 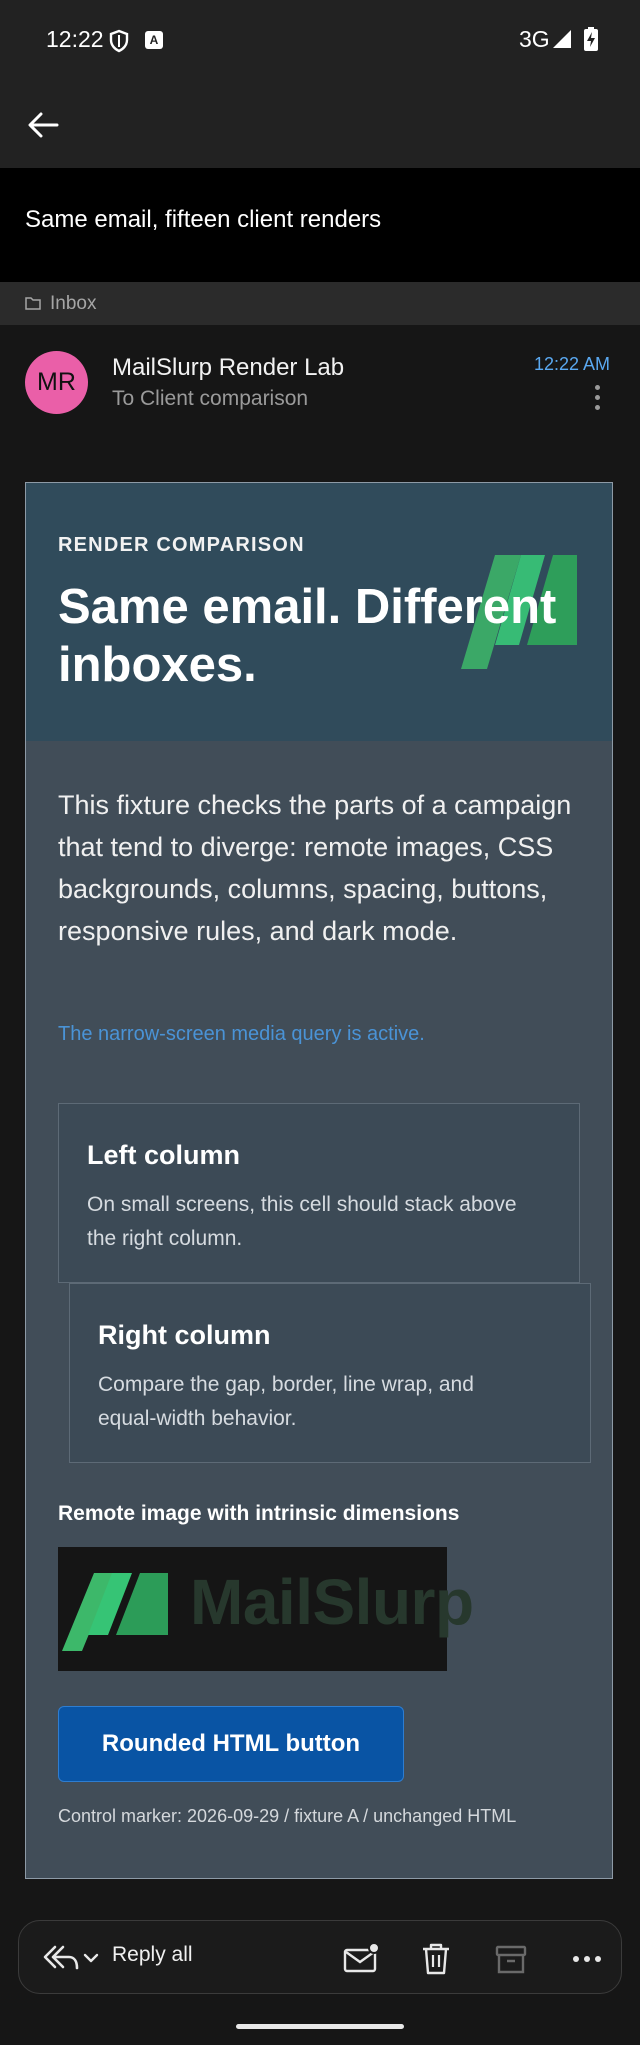 What do you see at coordinates (152, 1955) in the screenshot?
I see `reply-all-button: Reply all` at bounding box center [152, 1955].